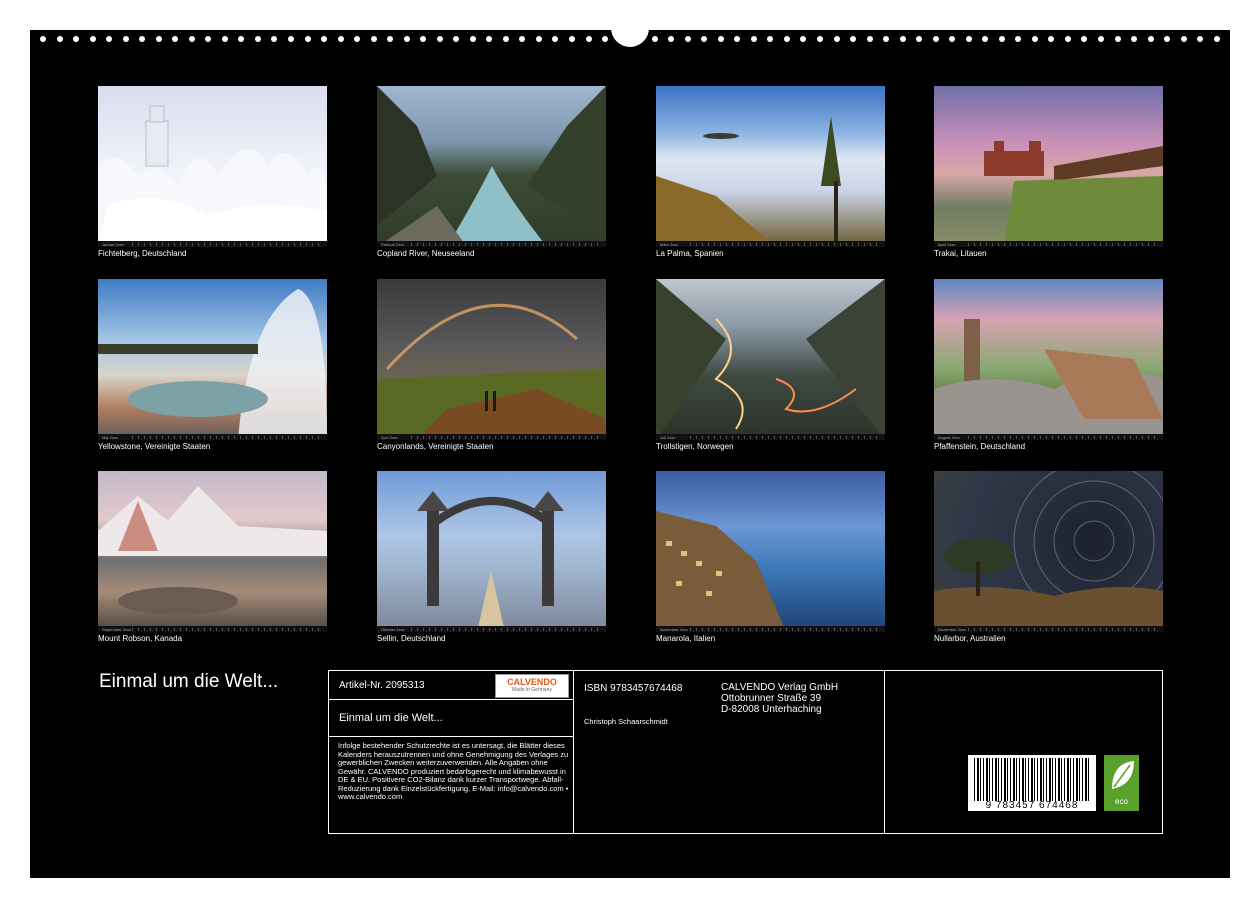  Describe the element at coordinates (435, 446) in the screenshot. I see `photo-caption: Canyonlands, Vereinigte Staaten` at that location.